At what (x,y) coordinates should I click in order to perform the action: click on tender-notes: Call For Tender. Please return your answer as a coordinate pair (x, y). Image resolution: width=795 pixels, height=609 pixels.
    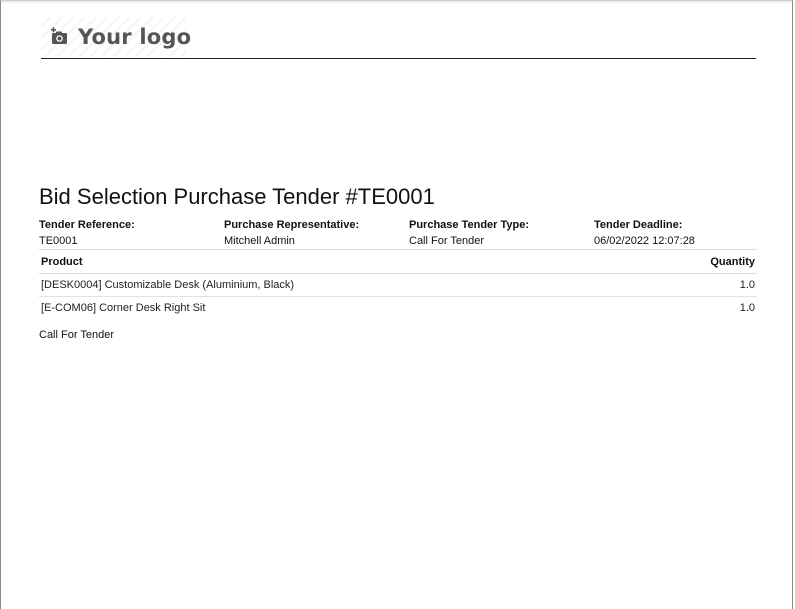
    Looking at the image, I should click on (76, 335).